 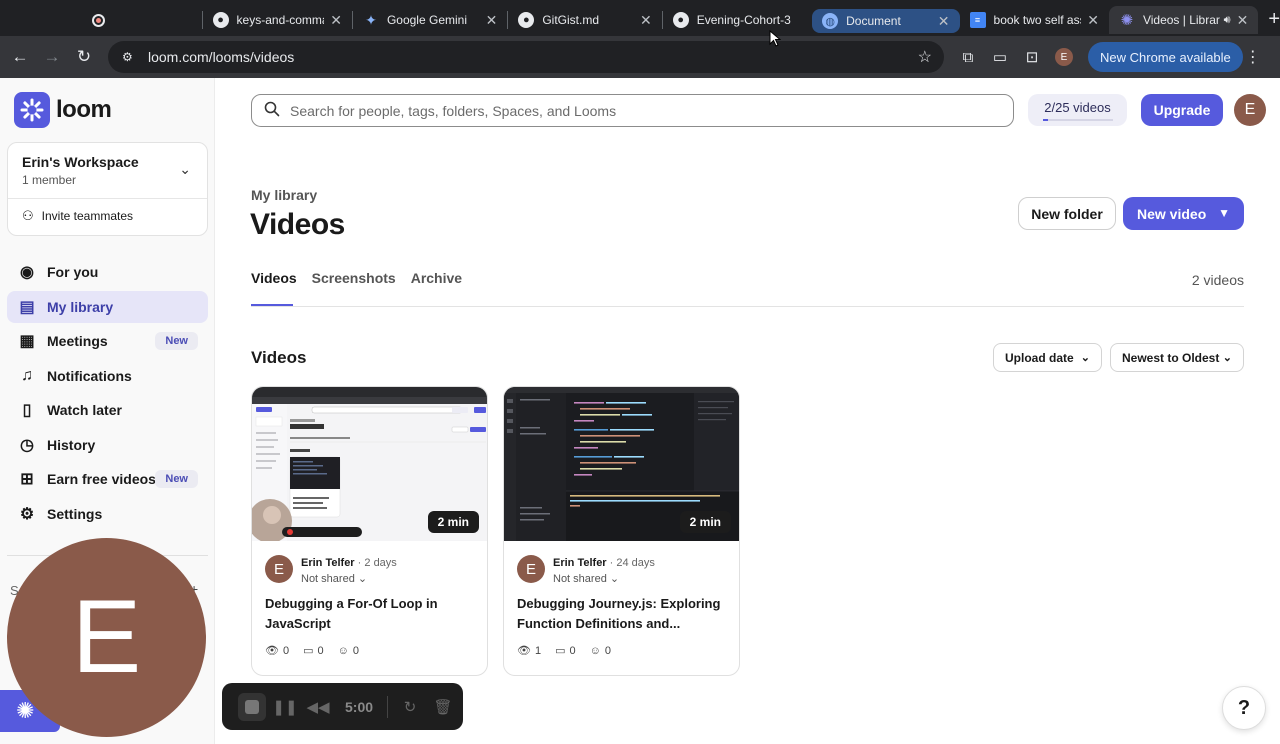 What do you see at coordinates (1032, 57) in the screenshot?
I see `tab-search-icon: ⊡` at bounding box center [1032, 57].